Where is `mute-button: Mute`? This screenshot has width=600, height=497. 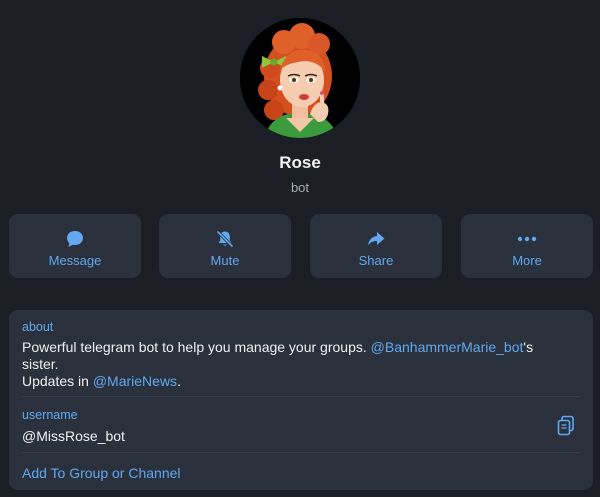 mute-button: Mute is located at coordinates (225, 246).